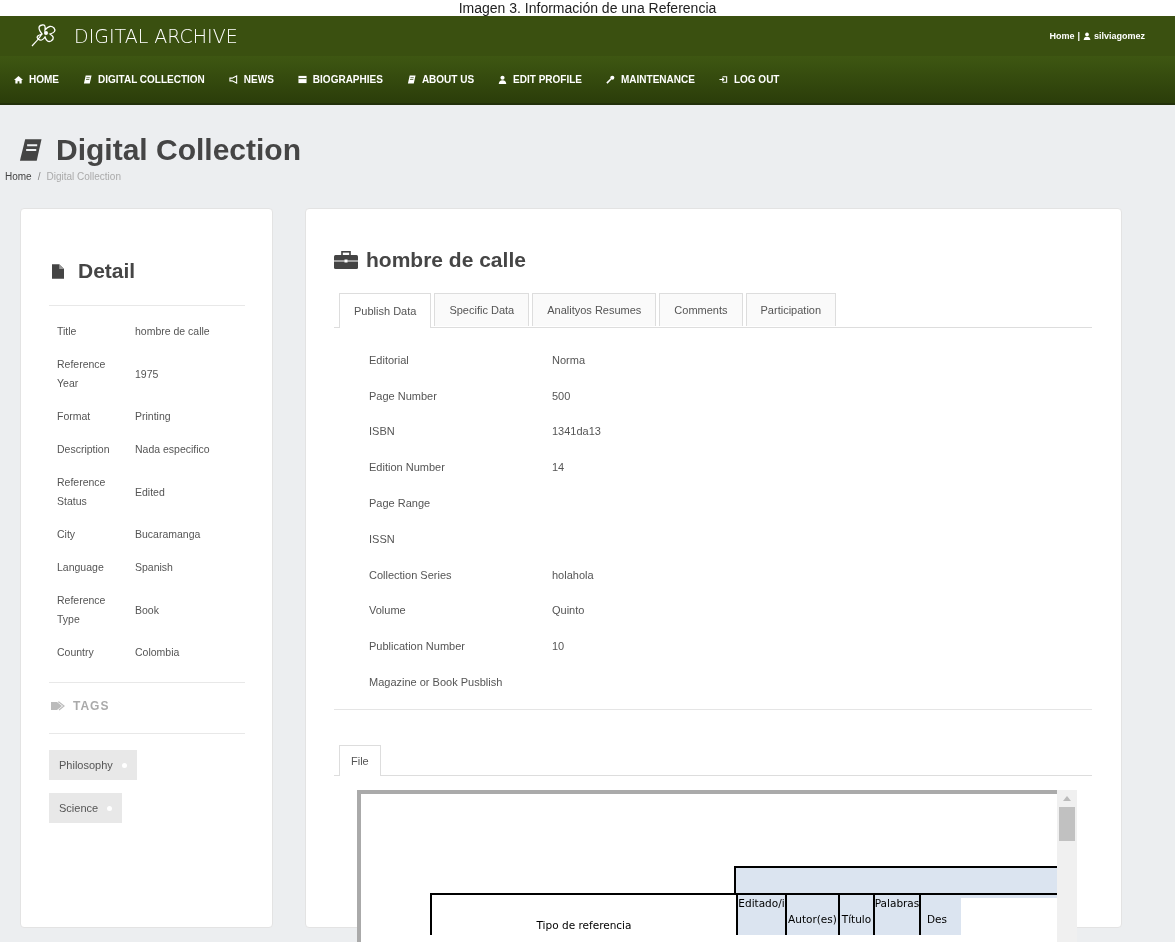 The height and width of the screenshot is (942, 1175). I want to click on tab: Comments, so click(701, 309).